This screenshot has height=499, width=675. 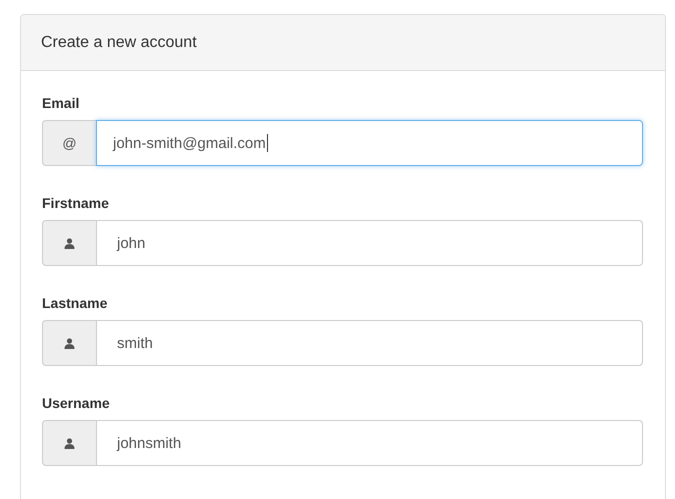 What do you see at coordinates (119, 43) in the screenshot?
I see `panel-title: Create a new account` at bounding box center [119, 43].